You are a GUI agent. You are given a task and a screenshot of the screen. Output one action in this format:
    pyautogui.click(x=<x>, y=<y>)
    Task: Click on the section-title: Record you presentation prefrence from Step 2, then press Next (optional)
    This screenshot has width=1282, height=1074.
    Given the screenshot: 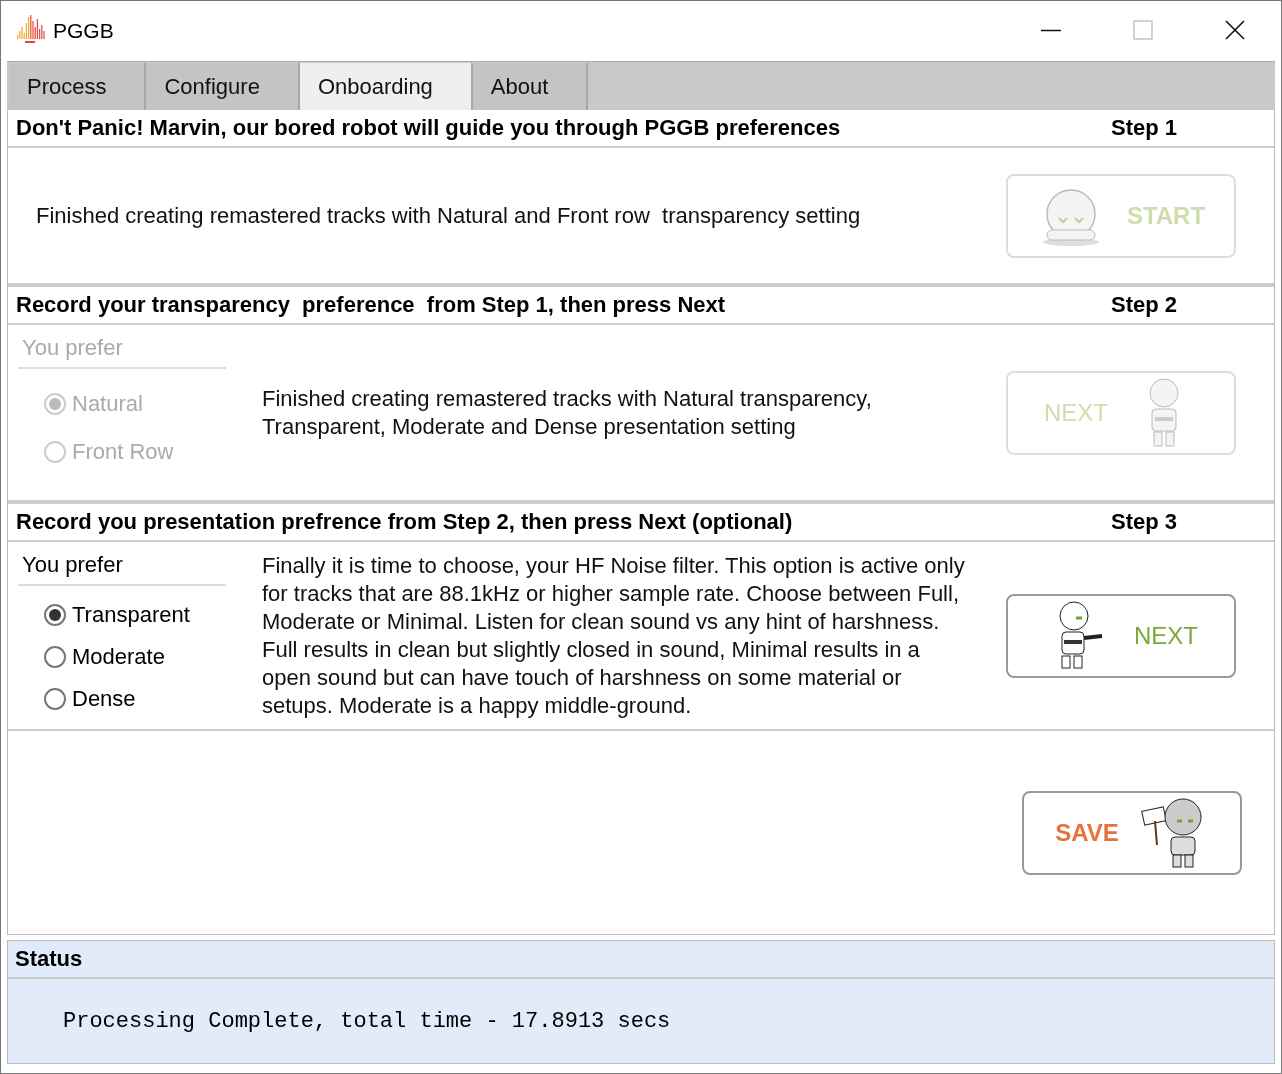 What is the action you would take?
    pyautogui.click(x=405, y=522)
    